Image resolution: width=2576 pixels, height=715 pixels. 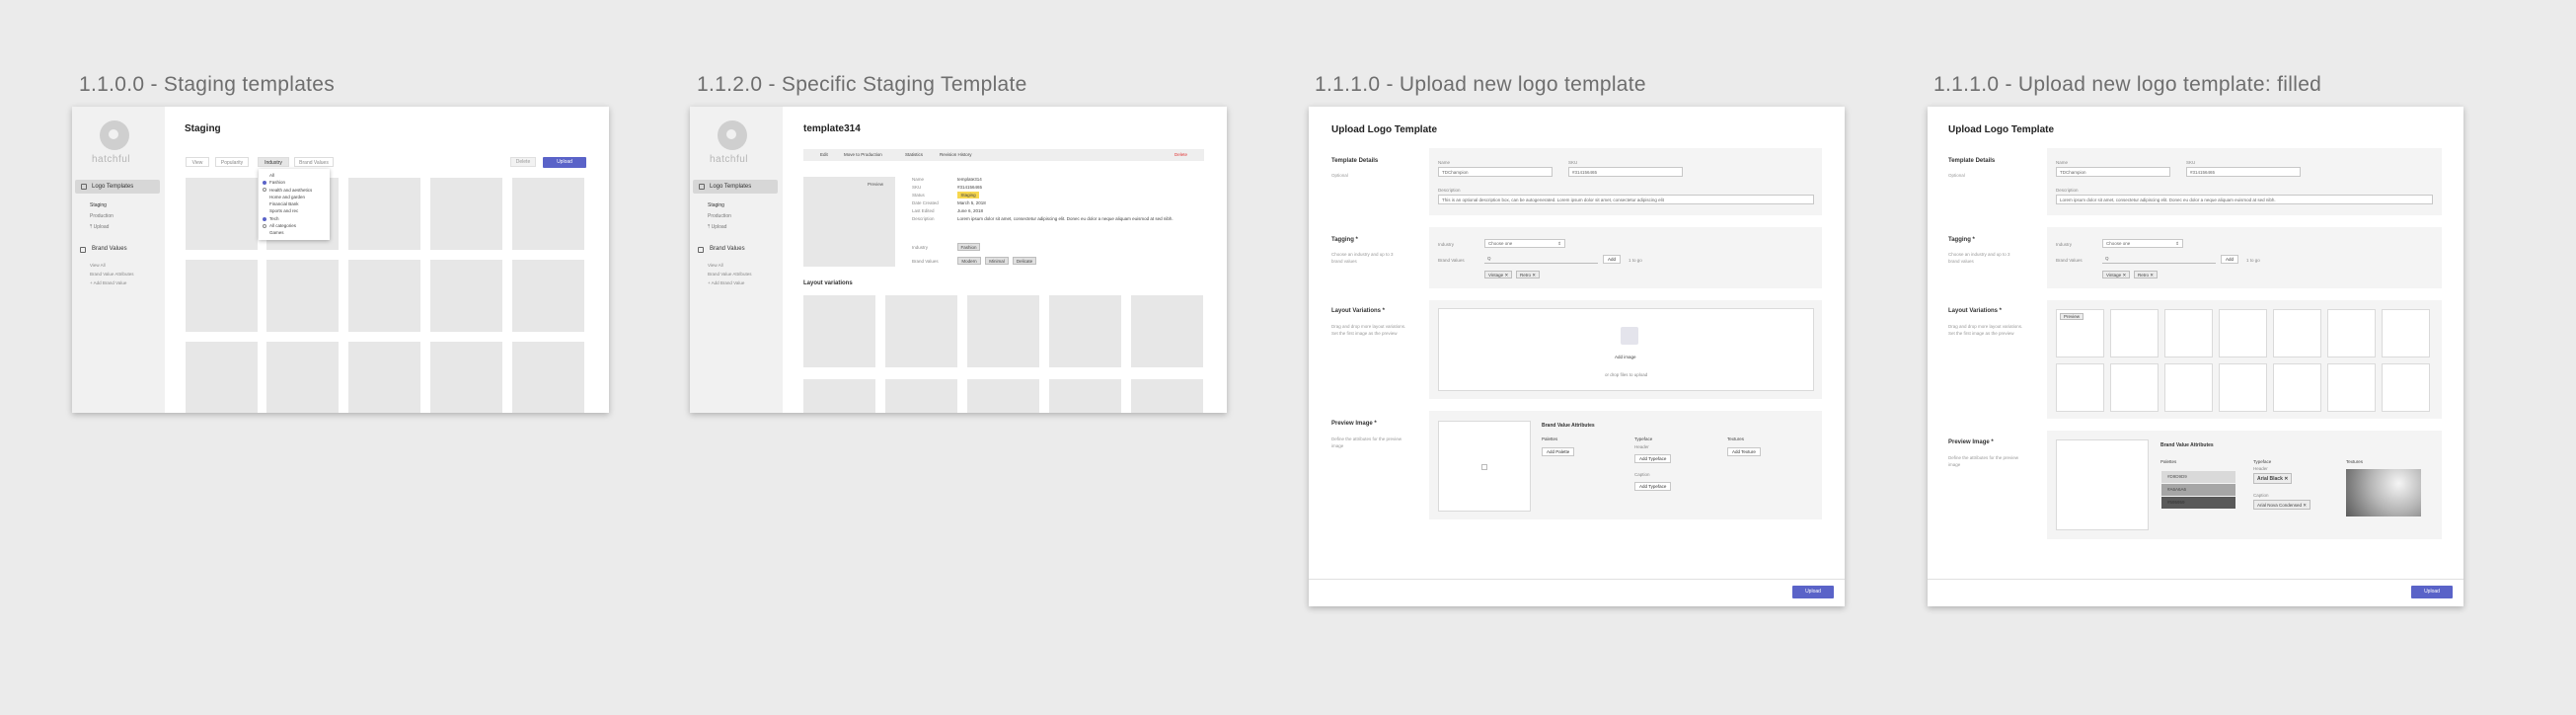 I want to click on tab-popularity: Popularity, so click(x=232, y=162).